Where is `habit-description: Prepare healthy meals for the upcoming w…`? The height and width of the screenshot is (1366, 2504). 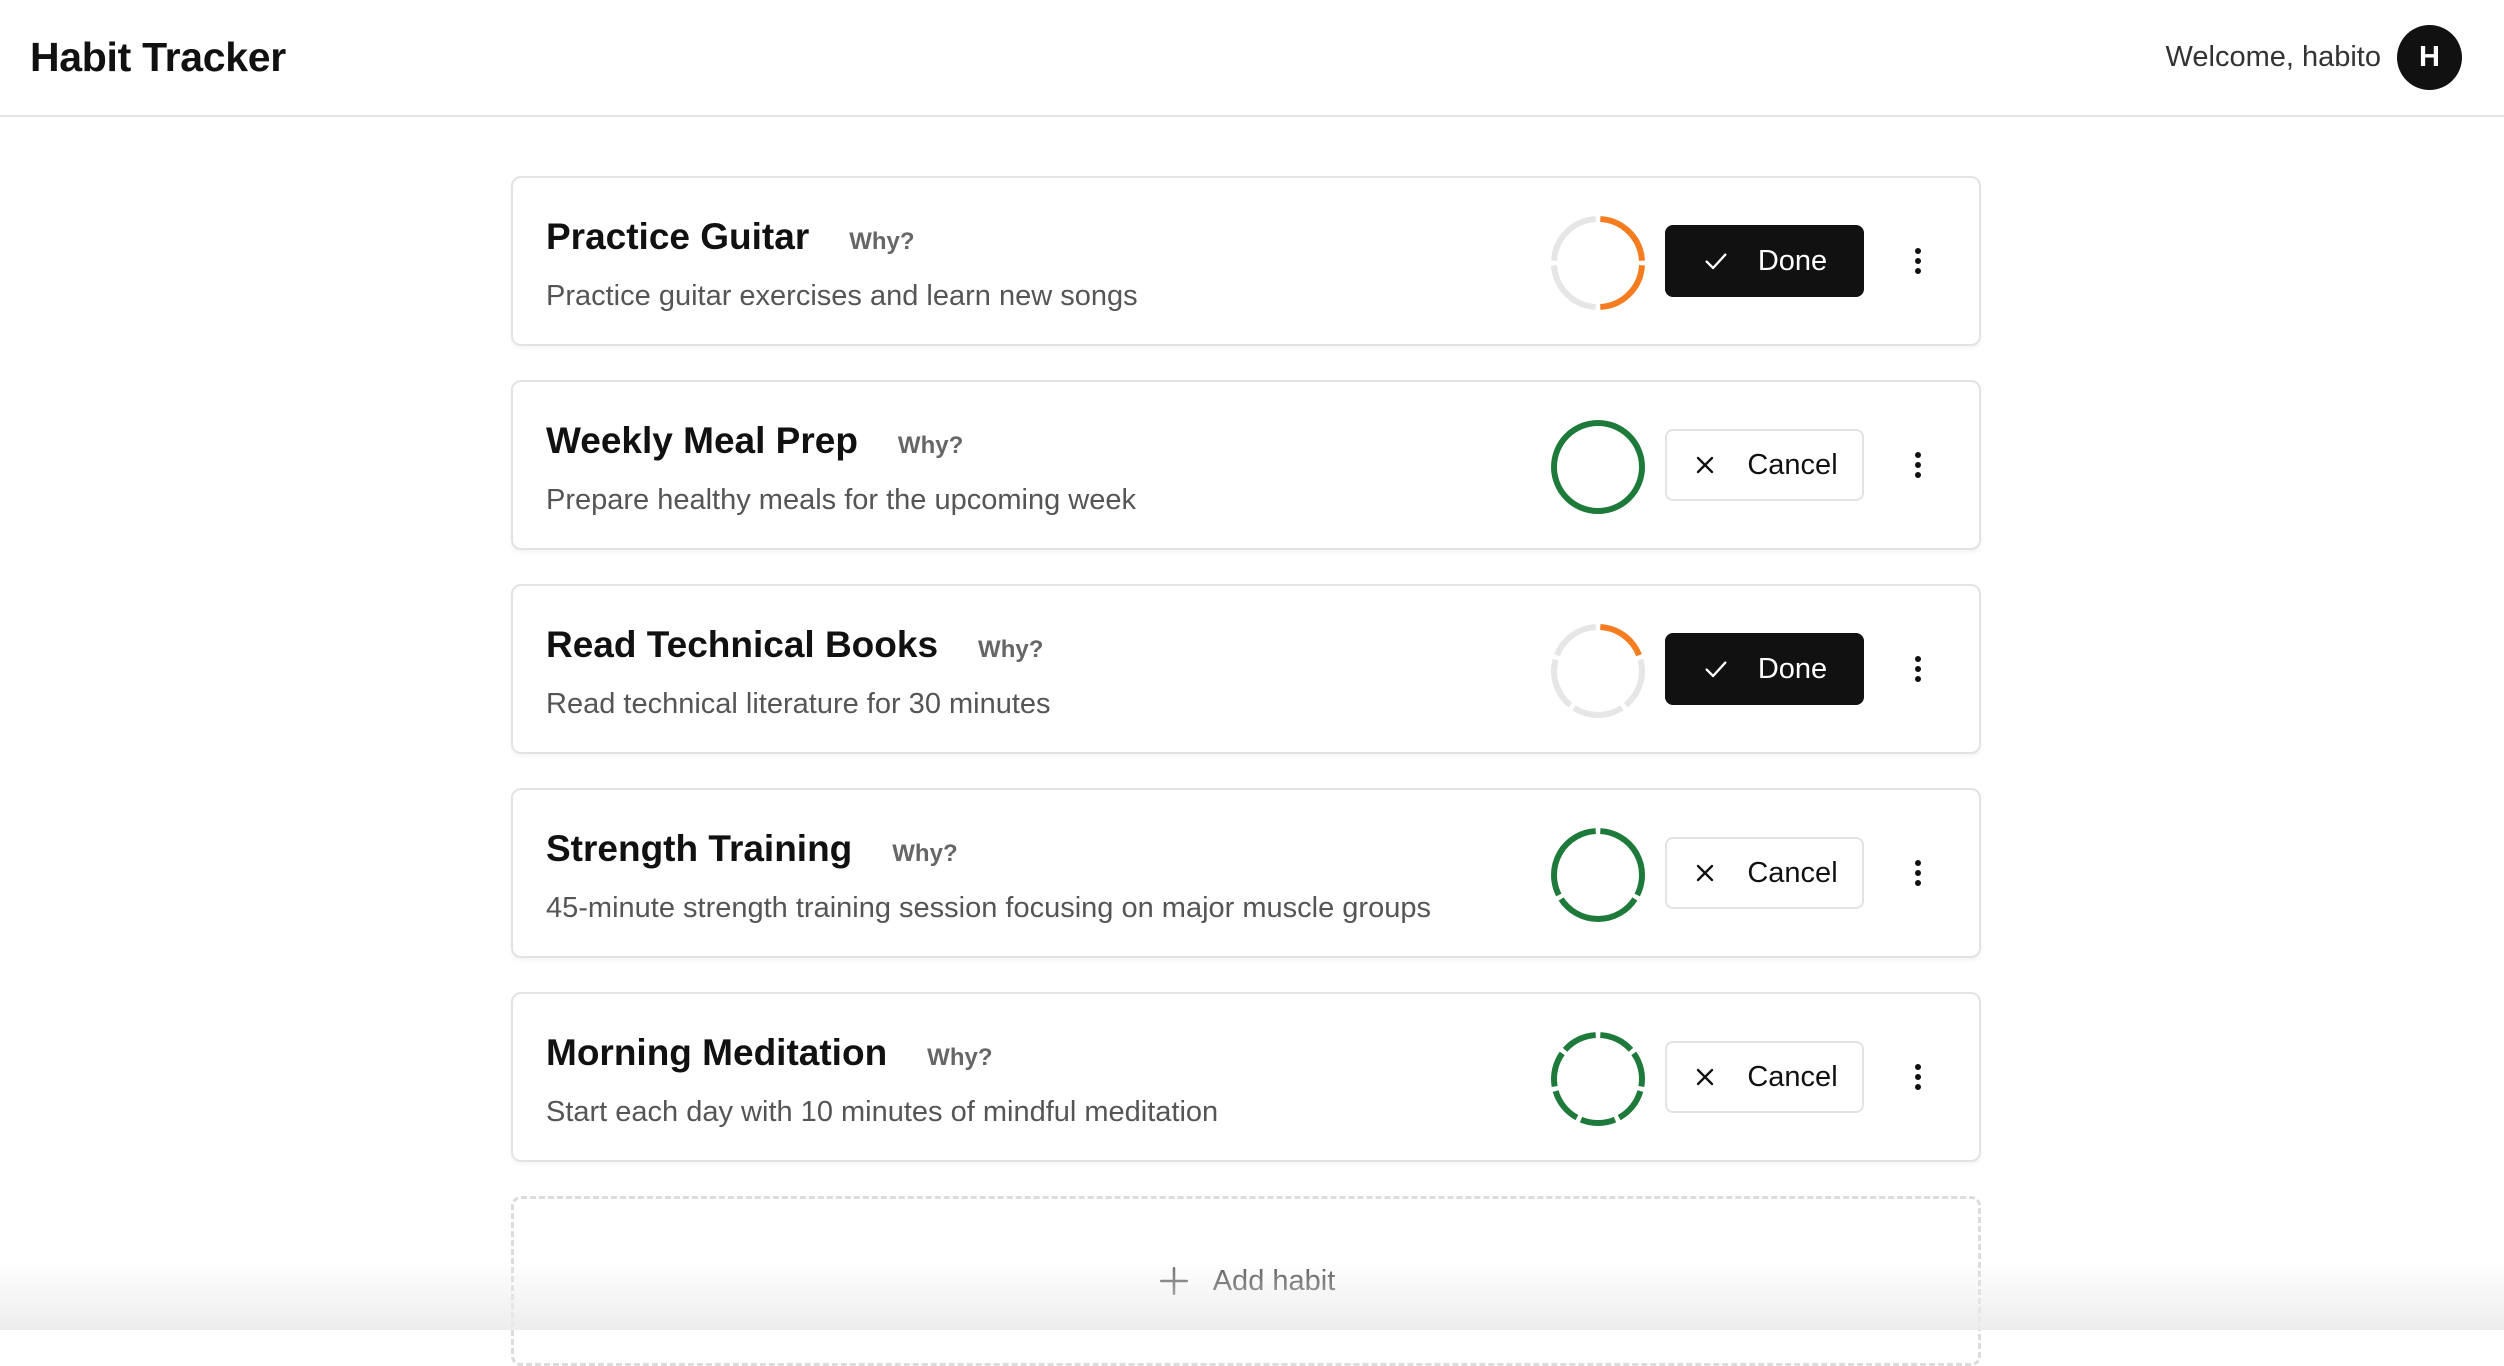
habit-description: Prepare healthy meals for the upcoming w… is located at coordinates (841, 500).